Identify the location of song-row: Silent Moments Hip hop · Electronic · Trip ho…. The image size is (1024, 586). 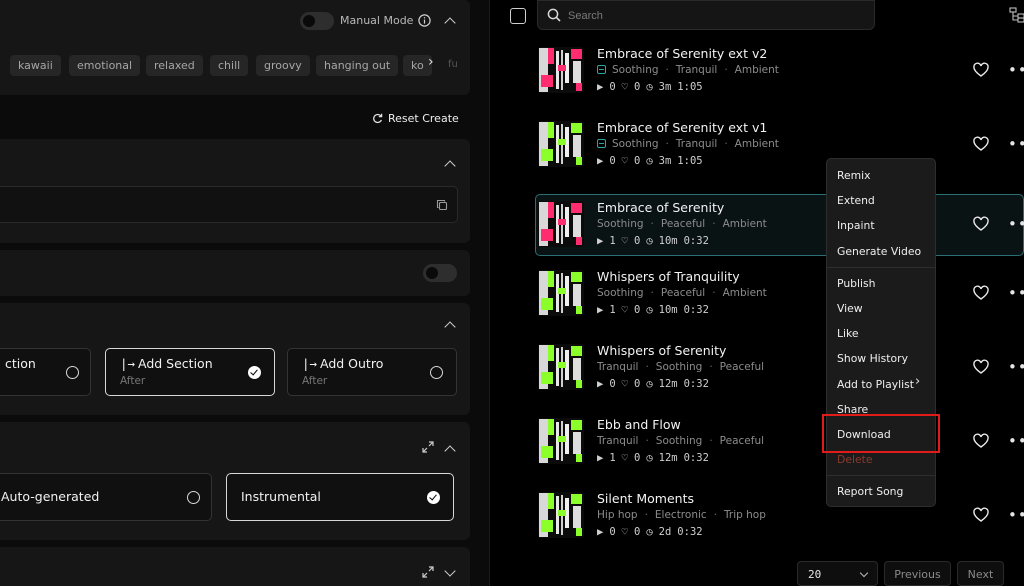
(779, 516).